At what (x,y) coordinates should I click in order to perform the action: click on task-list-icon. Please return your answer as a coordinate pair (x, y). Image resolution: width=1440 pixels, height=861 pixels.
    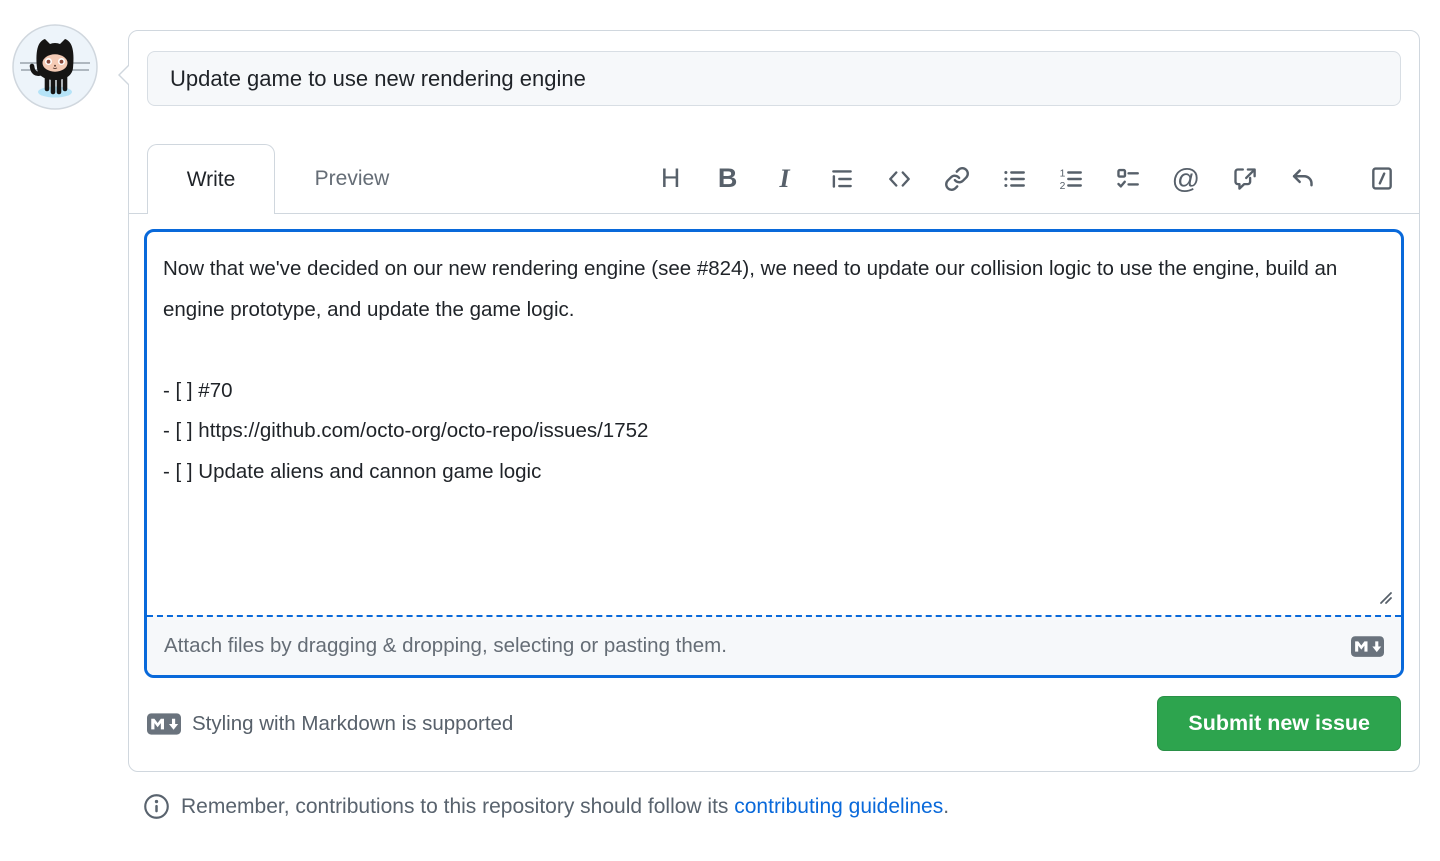
    Looking at the image, I should click on (1128, 179).